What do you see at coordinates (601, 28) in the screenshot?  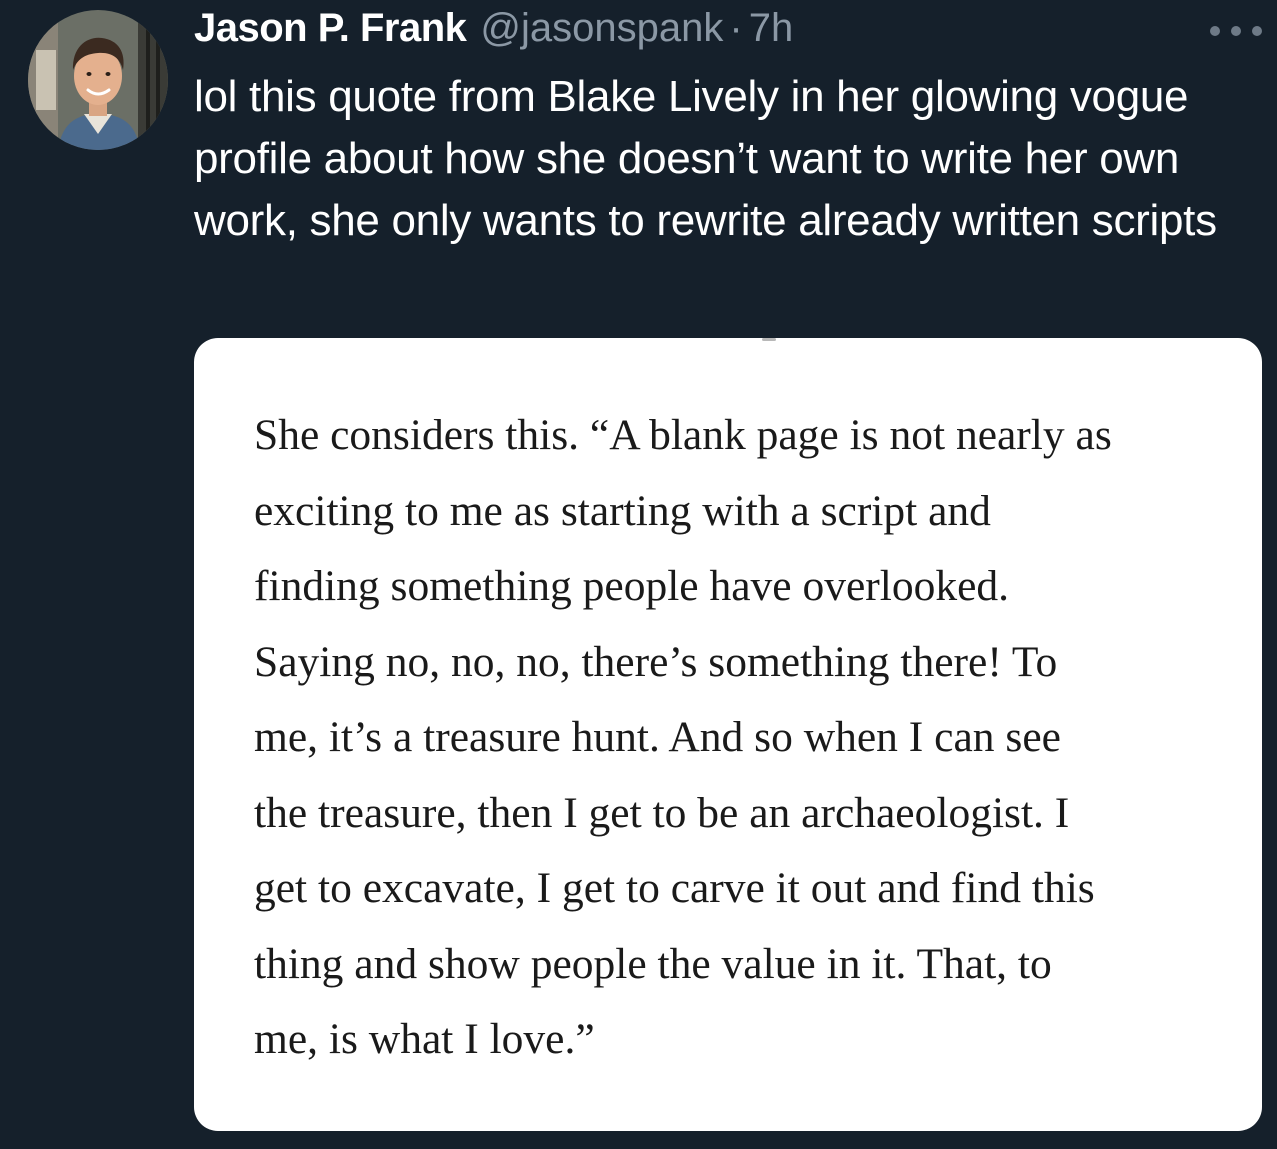 I see `author-handle: @jasonspank` at bounding box center [601, 28].